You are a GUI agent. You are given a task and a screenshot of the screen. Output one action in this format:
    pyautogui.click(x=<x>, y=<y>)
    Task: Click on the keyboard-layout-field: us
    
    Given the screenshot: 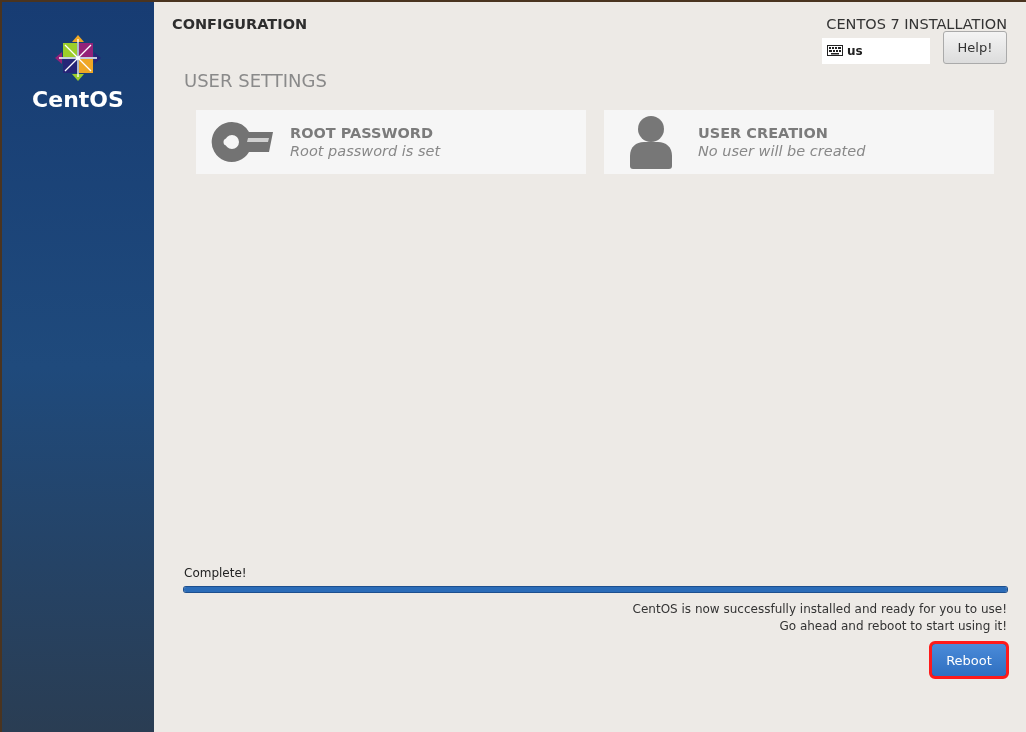 What is the action you would take?
    pyautogui.click(x=876, y=50)
    